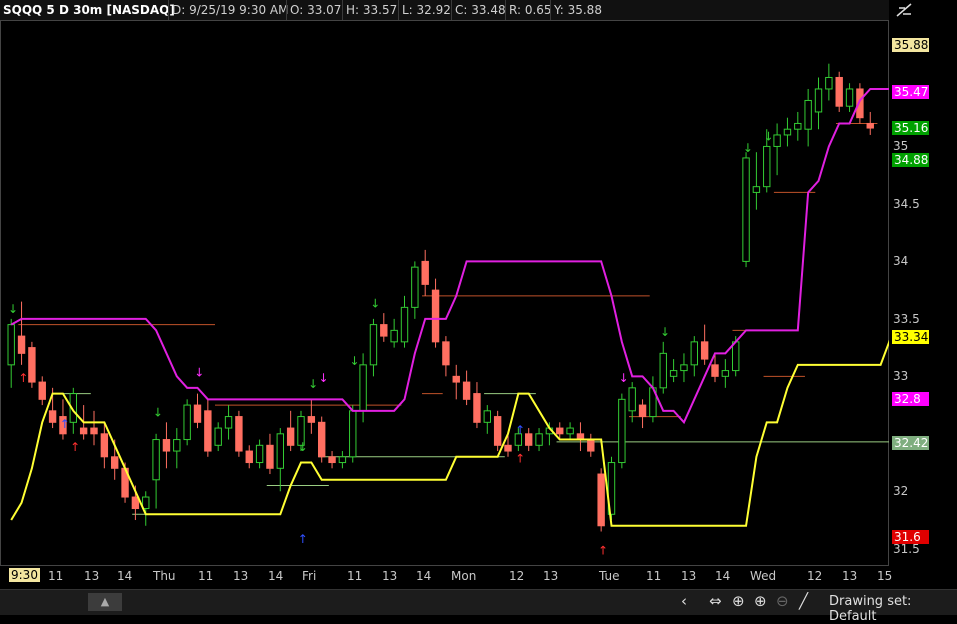 The image size is (957, 624). I want to click on time-tick-label: Fri, so click(309, 576).